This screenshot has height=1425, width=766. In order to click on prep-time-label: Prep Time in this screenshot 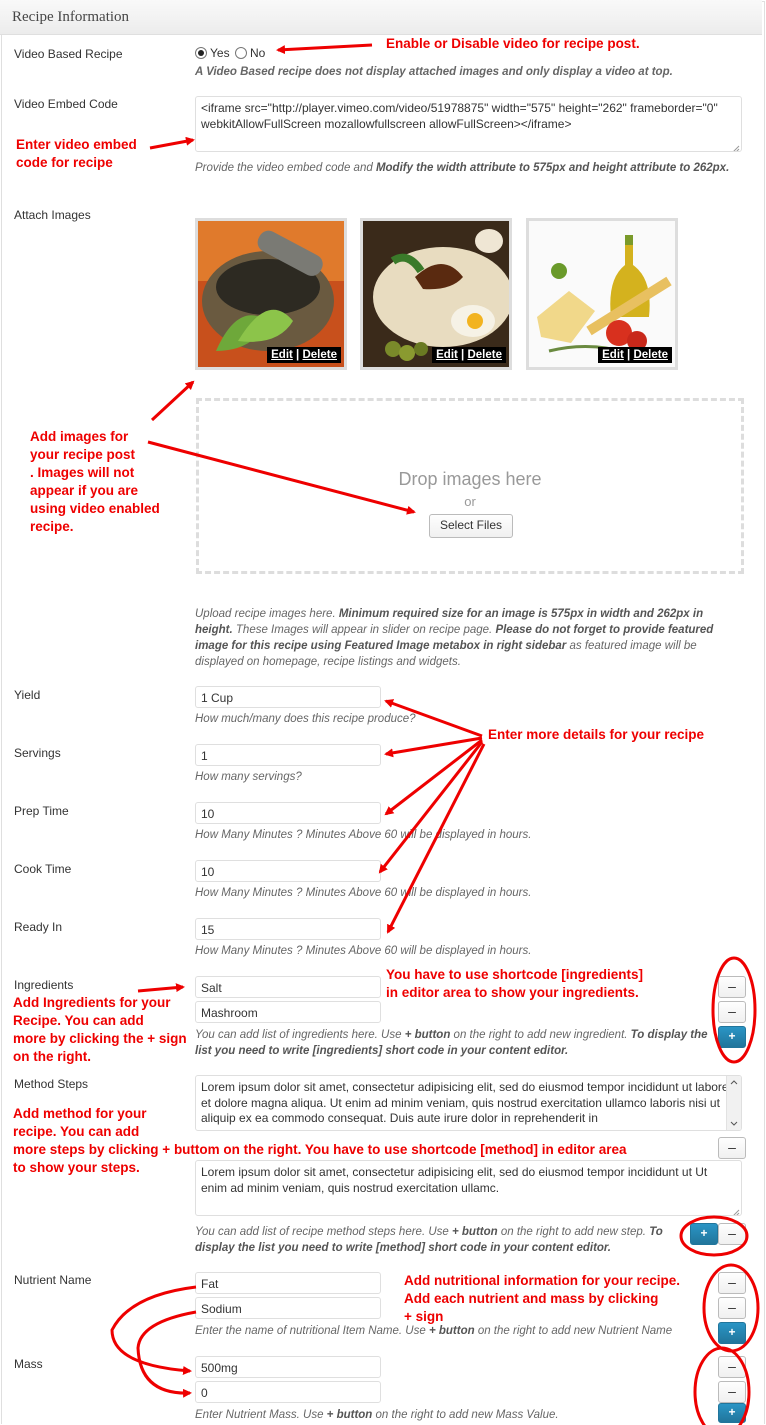, I will do `click(41, 811)`.